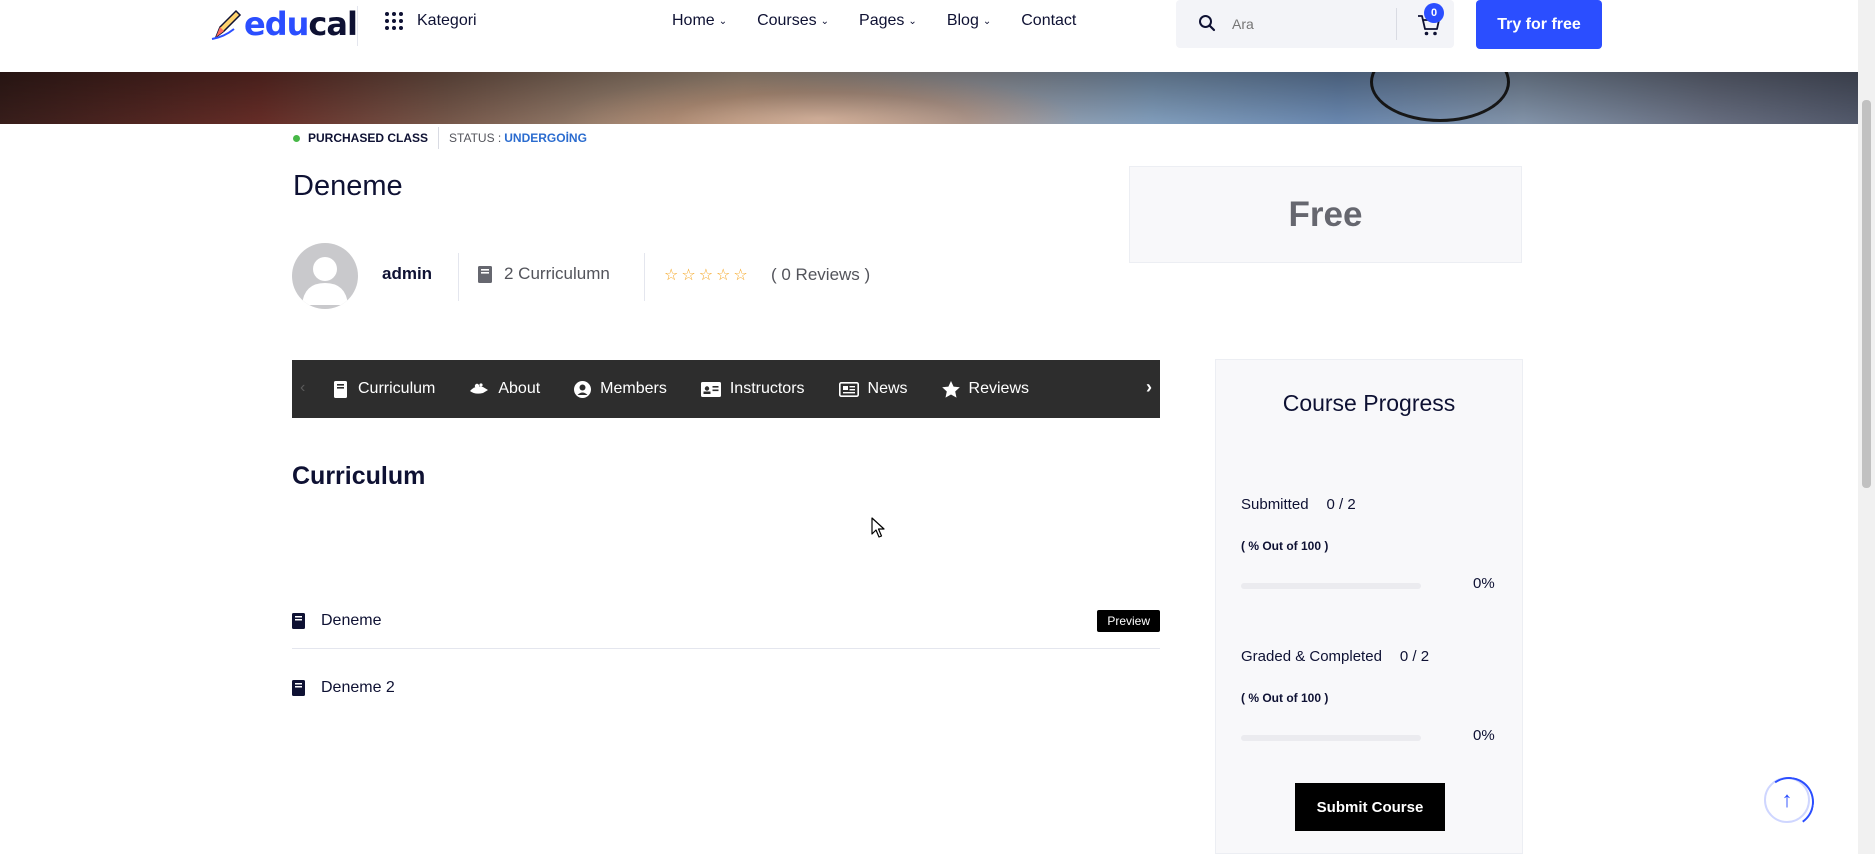  What do you see at coordinates (447, 20) in the screenshot?
I see `category-label: Kategori` at bounding box center [447, 20].